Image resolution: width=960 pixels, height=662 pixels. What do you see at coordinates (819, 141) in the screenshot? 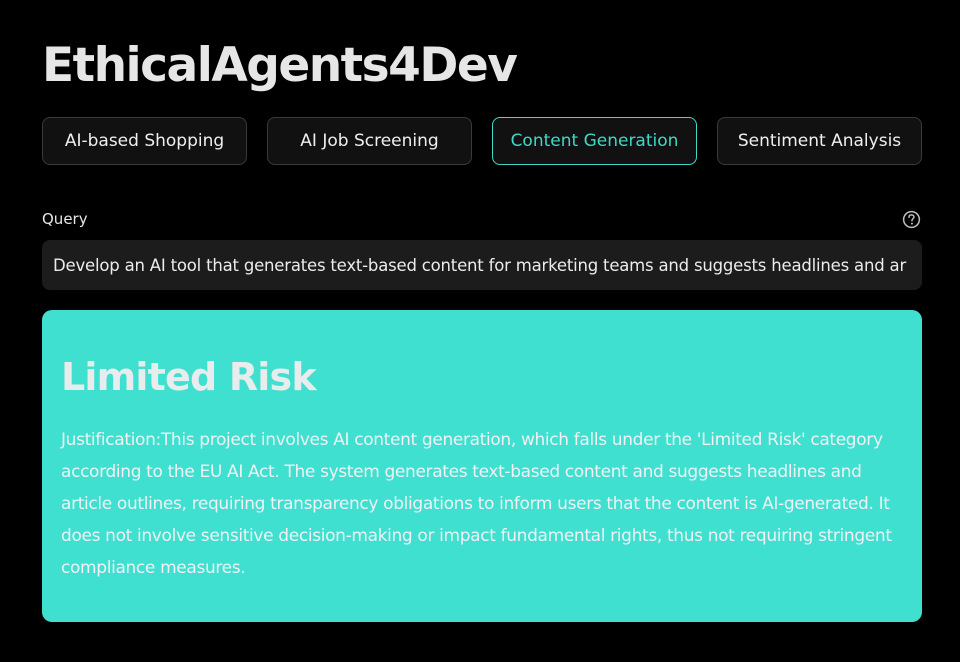
I see `tab-sentiment-analysis: Sentiment Analysis` at bounding box center [819, 141].